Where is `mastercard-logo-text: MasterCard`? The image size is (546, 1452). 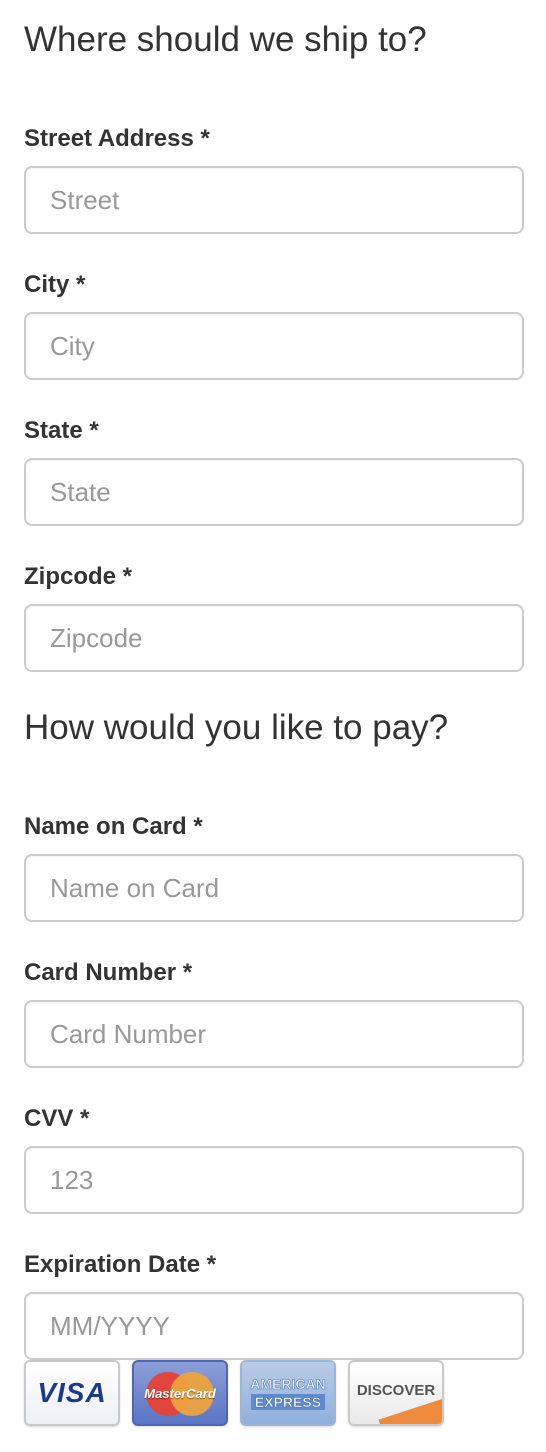
mastercard-logo-text: MasterCard is located at coordinates (180, 1393).